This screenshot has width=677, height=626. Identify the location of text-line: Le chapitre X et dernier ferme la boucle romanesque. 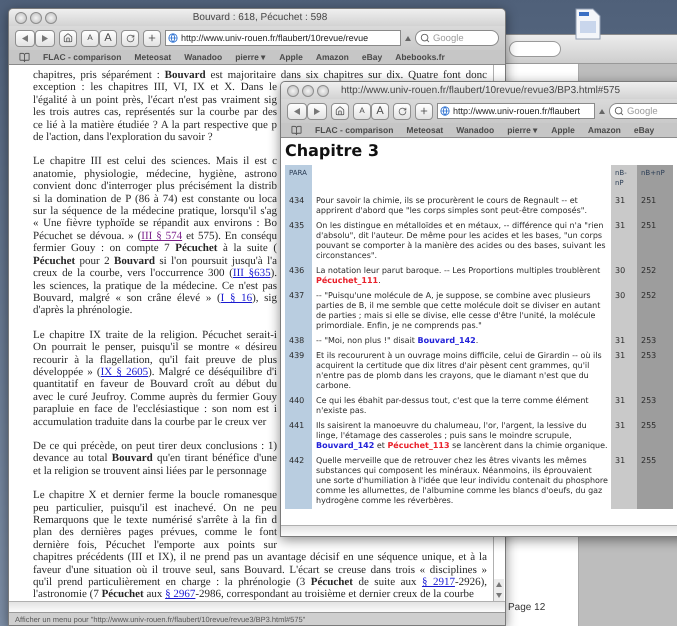
(155, 495).